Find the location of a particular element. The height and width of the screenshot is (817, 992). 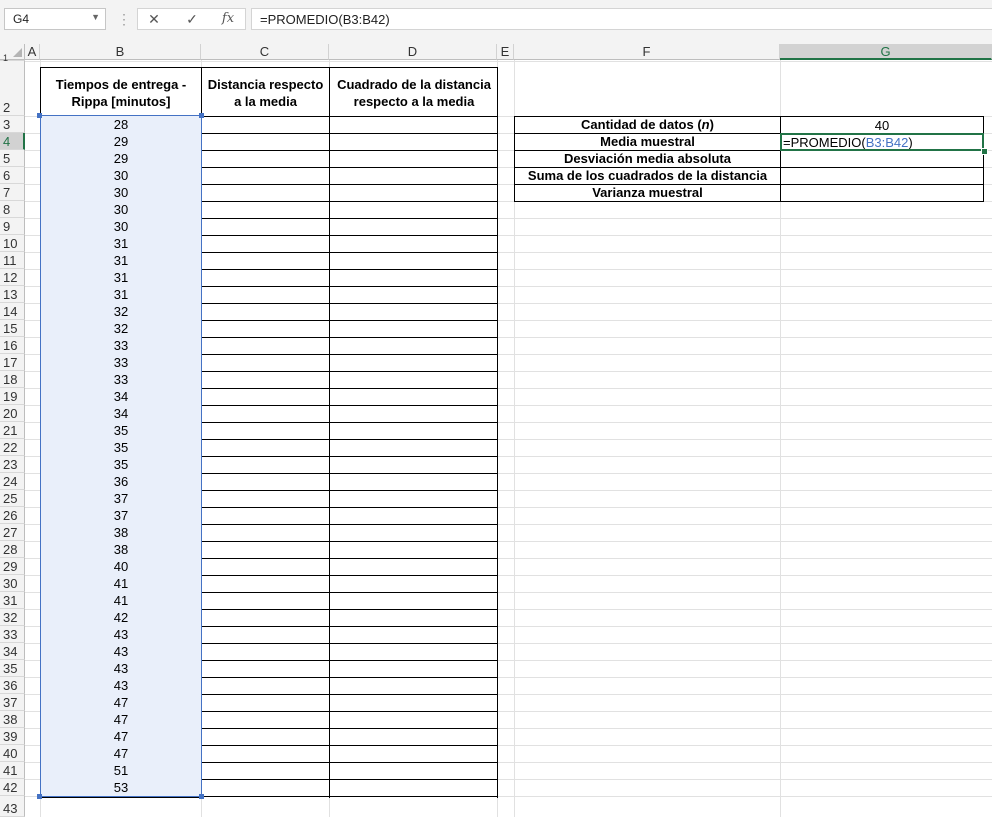

more-options-icon: ⋮ is located at coordinates (124, 19).